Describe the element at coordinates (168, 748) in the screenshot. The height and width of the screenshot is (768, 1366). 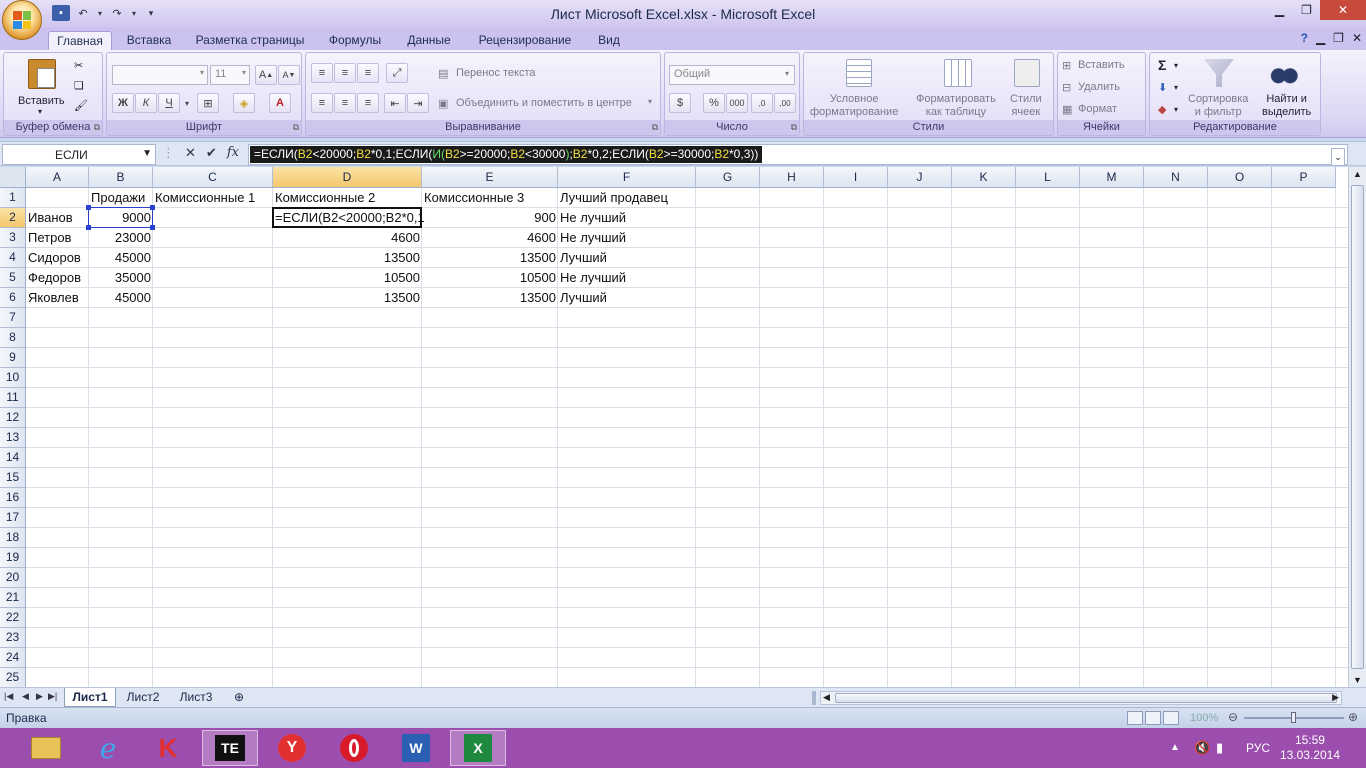
I see `kaspersky-taskbar-icon: K` at that location.